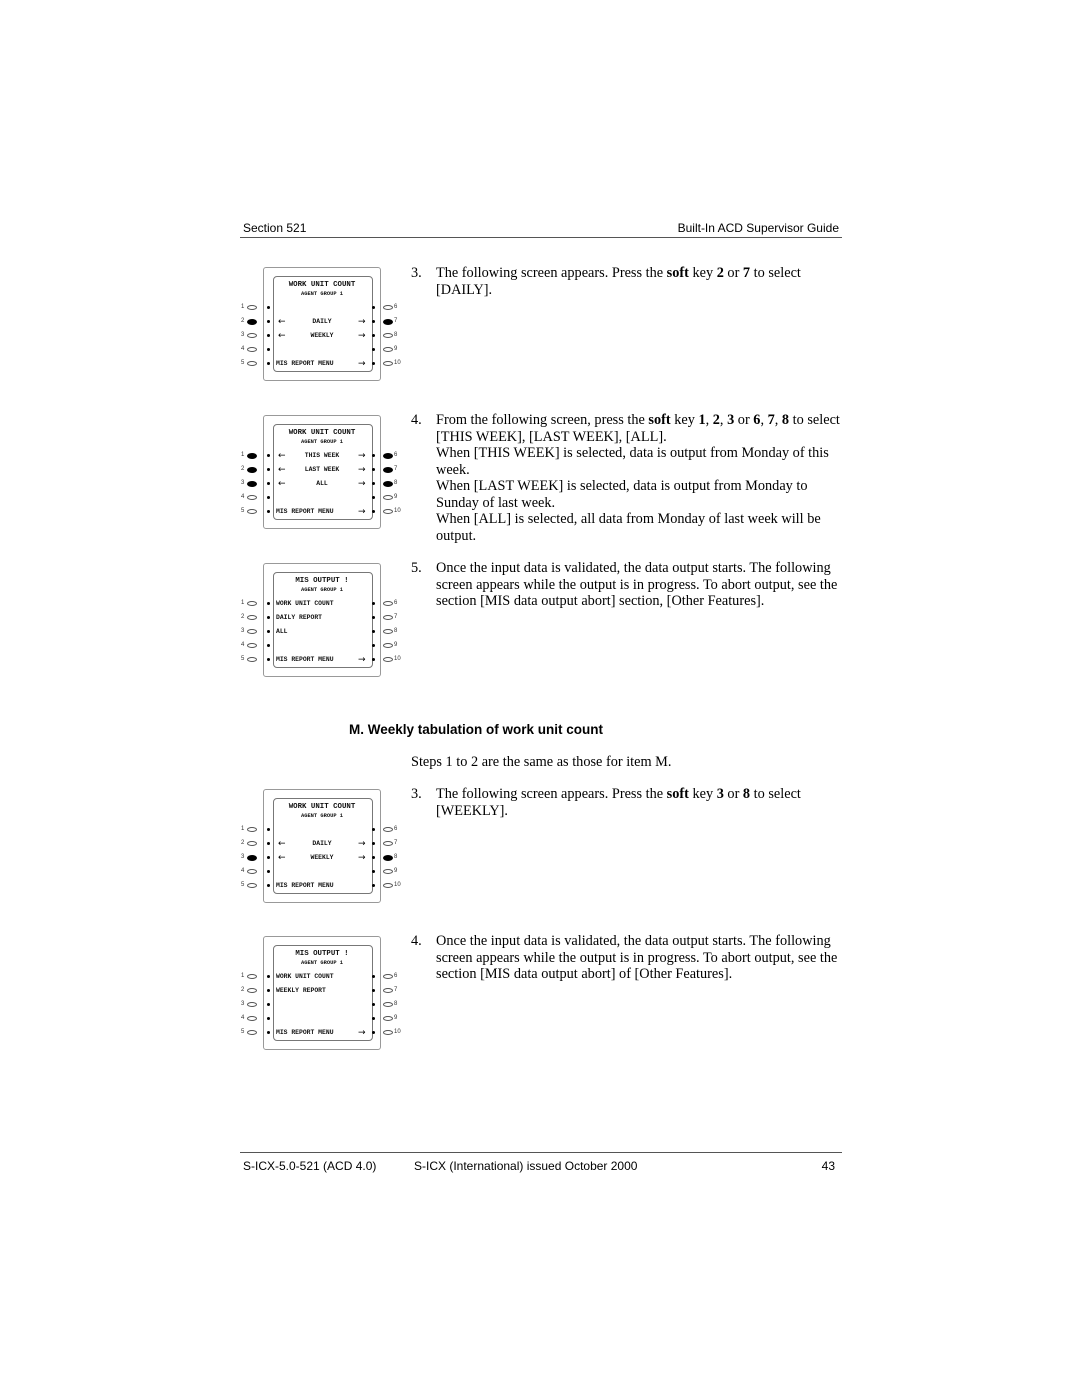 The image size is (1080, 1397). Describe the element at coordinates (275, 228) in the screenshot. I see `section-label: Section 521` at that location.